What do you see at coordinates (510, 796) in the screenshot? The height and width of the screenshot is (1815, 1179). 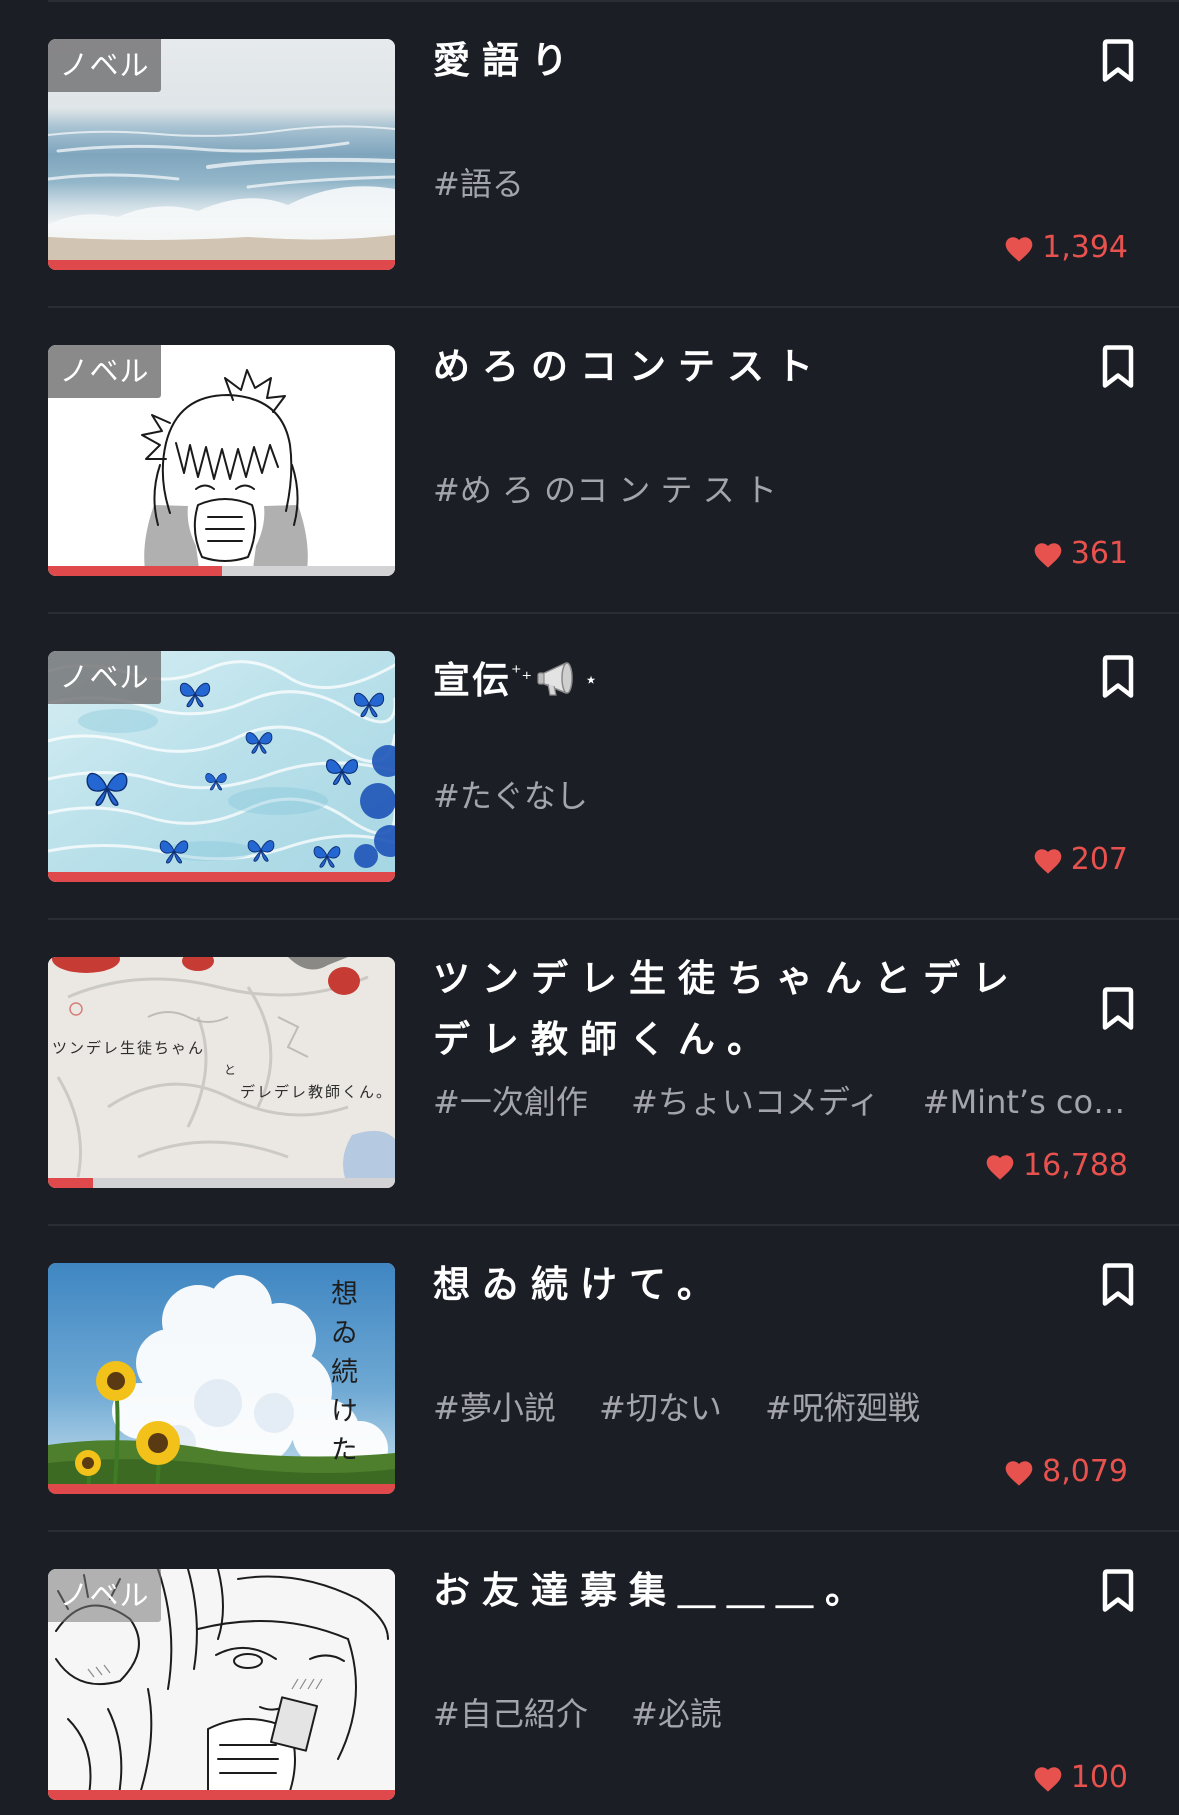 I see `tag: #たぐなし` at bounding box center [510, 796].